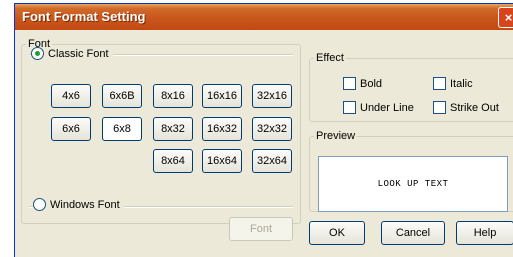 The image size is (513, 257). What do you see at coordinates (387, 107) in the screenshot?
I see `underline-label: Under Line` at bounding box center [387, 107].